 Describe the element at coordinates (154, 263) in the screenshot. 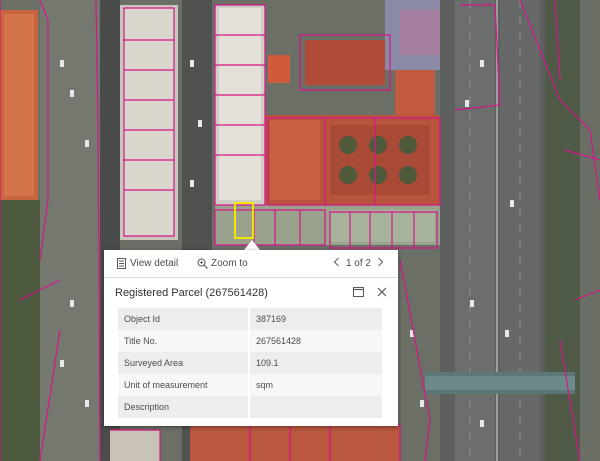

I see `view-detail-label: View detail` at that location.